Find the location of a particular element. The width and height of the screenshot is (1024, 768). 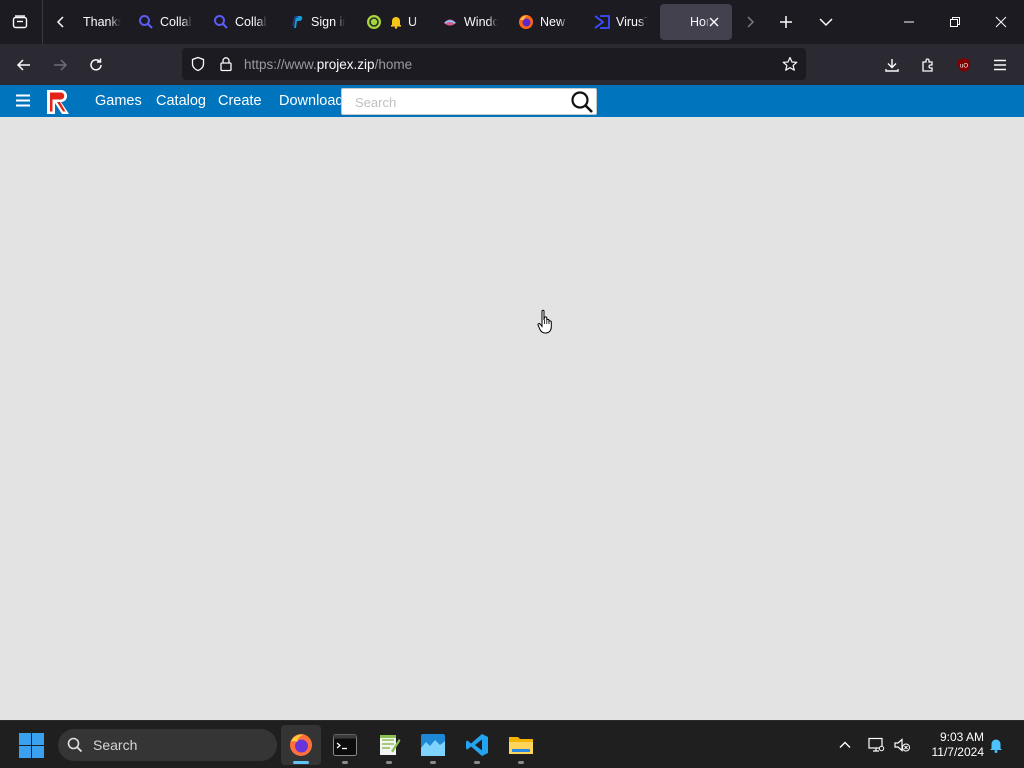

downloads-button is located at coordinates (892, 65).